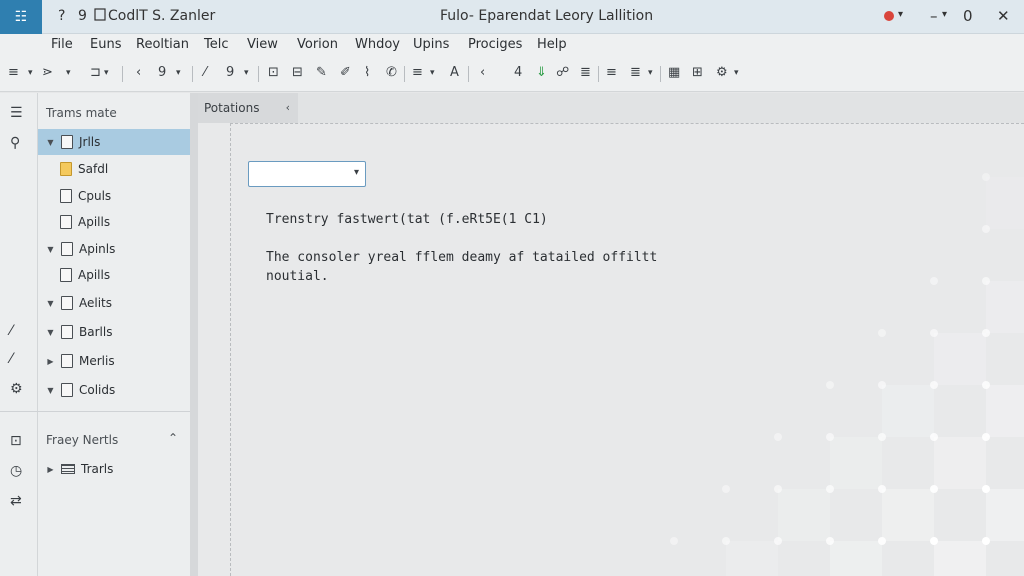 This screenshot has height=576, width=1024. Describe the element at coordinates (934, 16) in the screenshot. I see `minimize-button: –` at that location.